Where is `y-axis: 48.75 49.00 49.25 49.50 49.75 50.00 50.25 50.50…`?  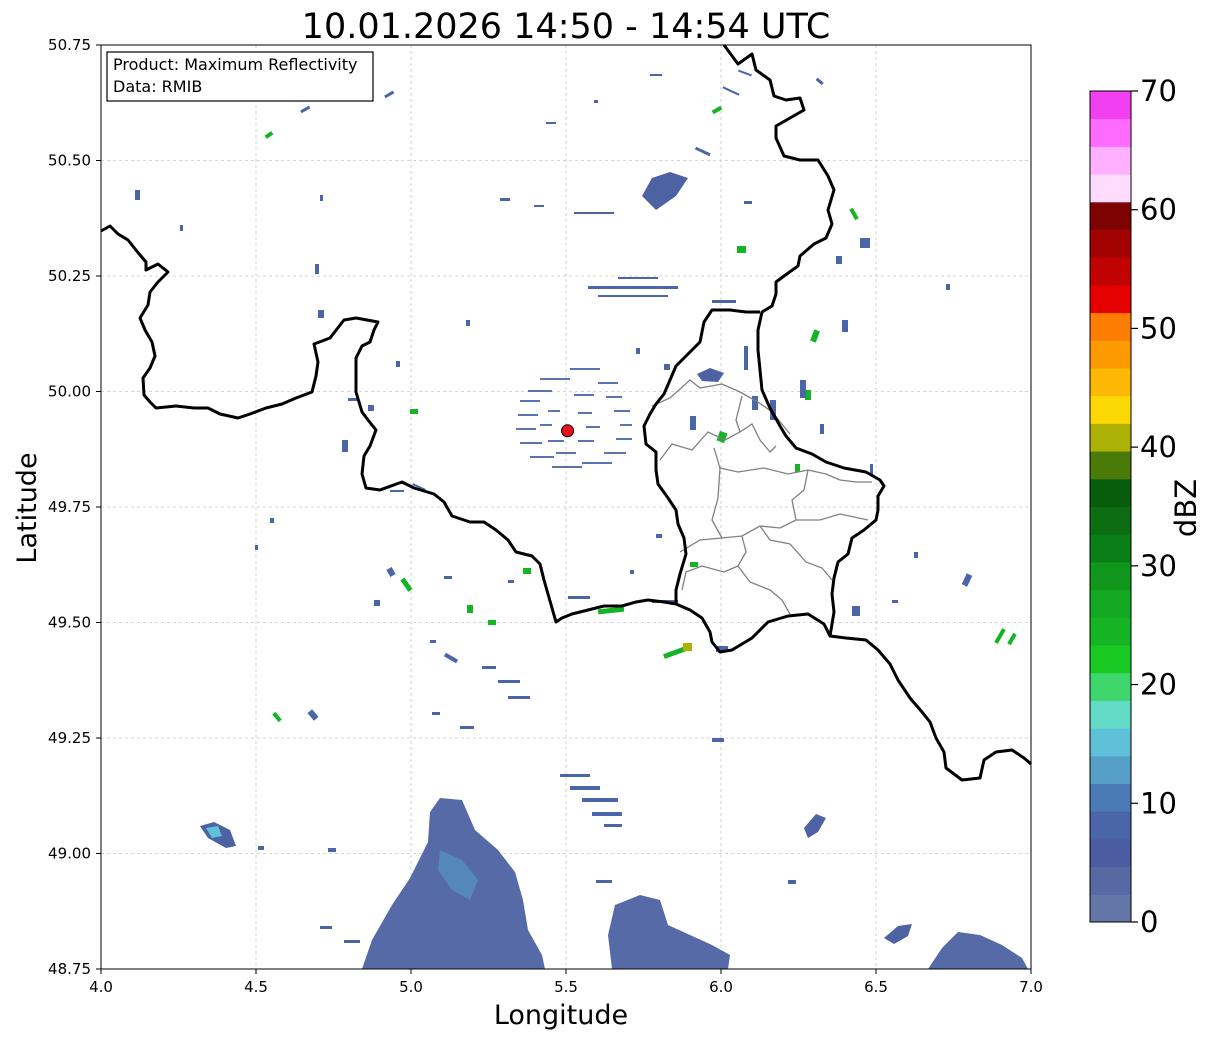 y-axis: 48.75 49.00 49.25 49.50 49.75 50.00 50.25 50.50… is located at coordinates (74, 507).